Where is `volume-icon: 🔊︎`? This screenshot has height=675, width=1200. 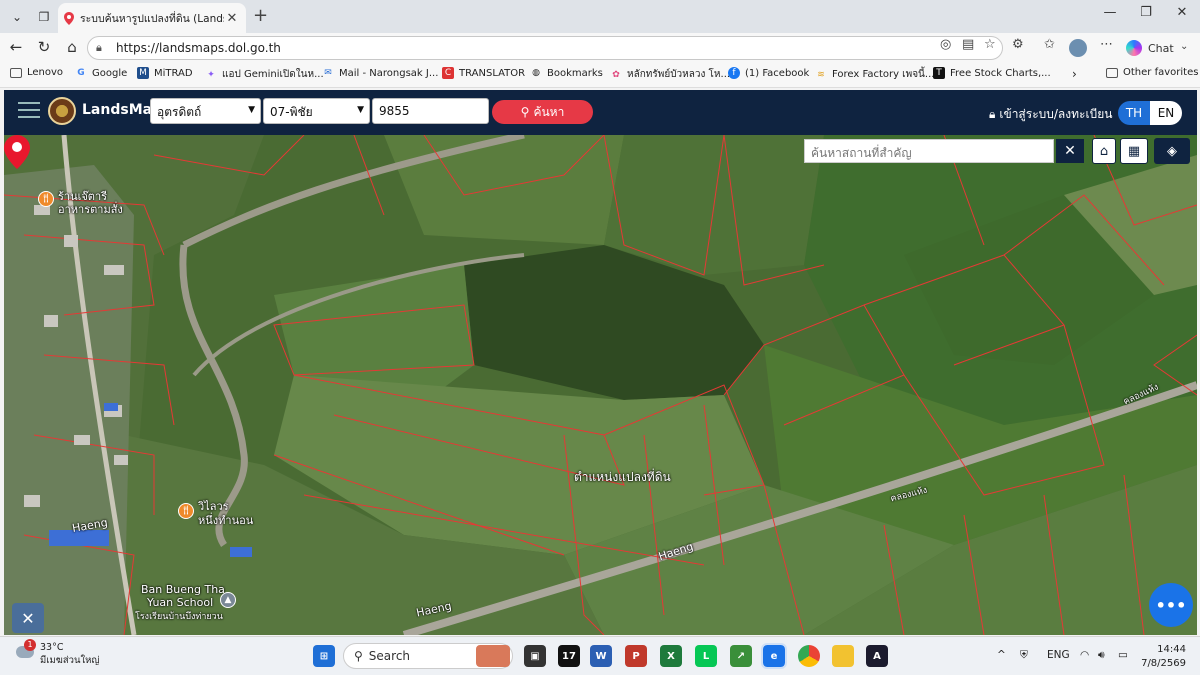
volume-icon: 🔊︎ is located at coordinates (1101, 655).